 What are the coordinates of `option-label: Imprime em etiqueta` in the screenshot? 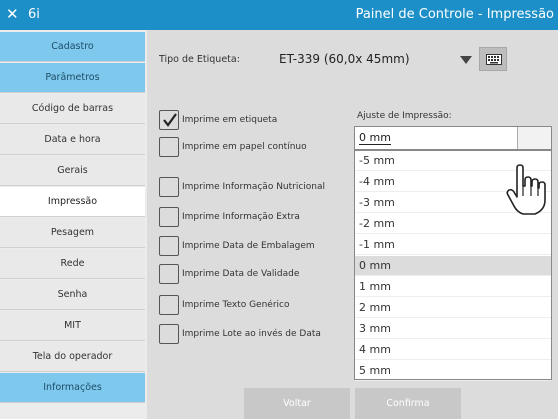 It's located at (230, 120).